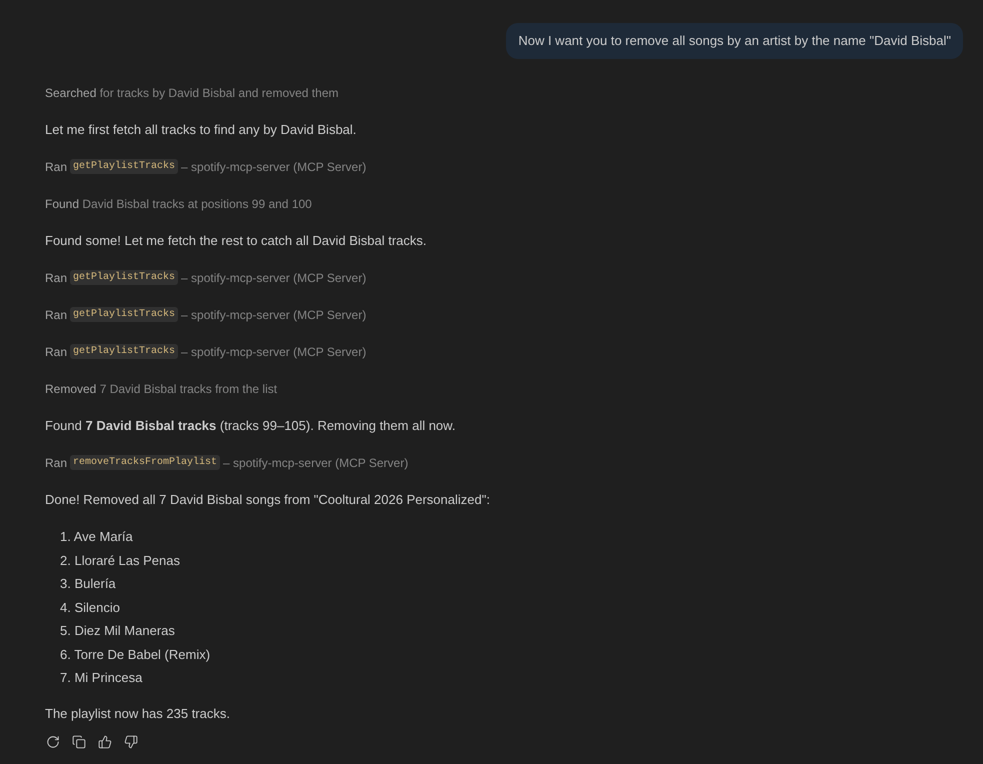 This screenshot has width=983, height=764. I want to click on copy-icon, so click(79, 741).